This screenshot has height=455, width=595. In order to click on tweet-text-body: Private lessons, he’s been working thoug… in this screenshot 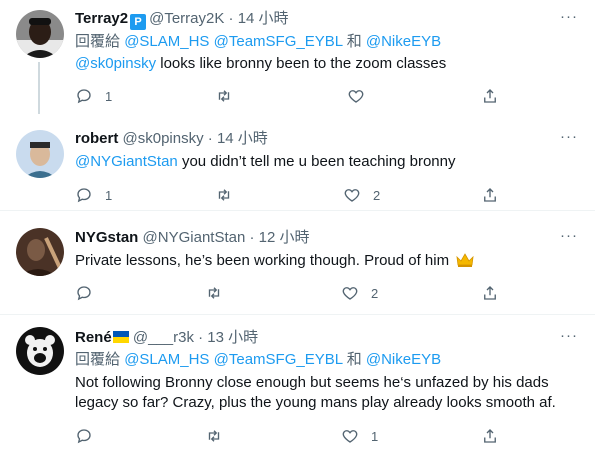, I will do `click(262, 260)`.